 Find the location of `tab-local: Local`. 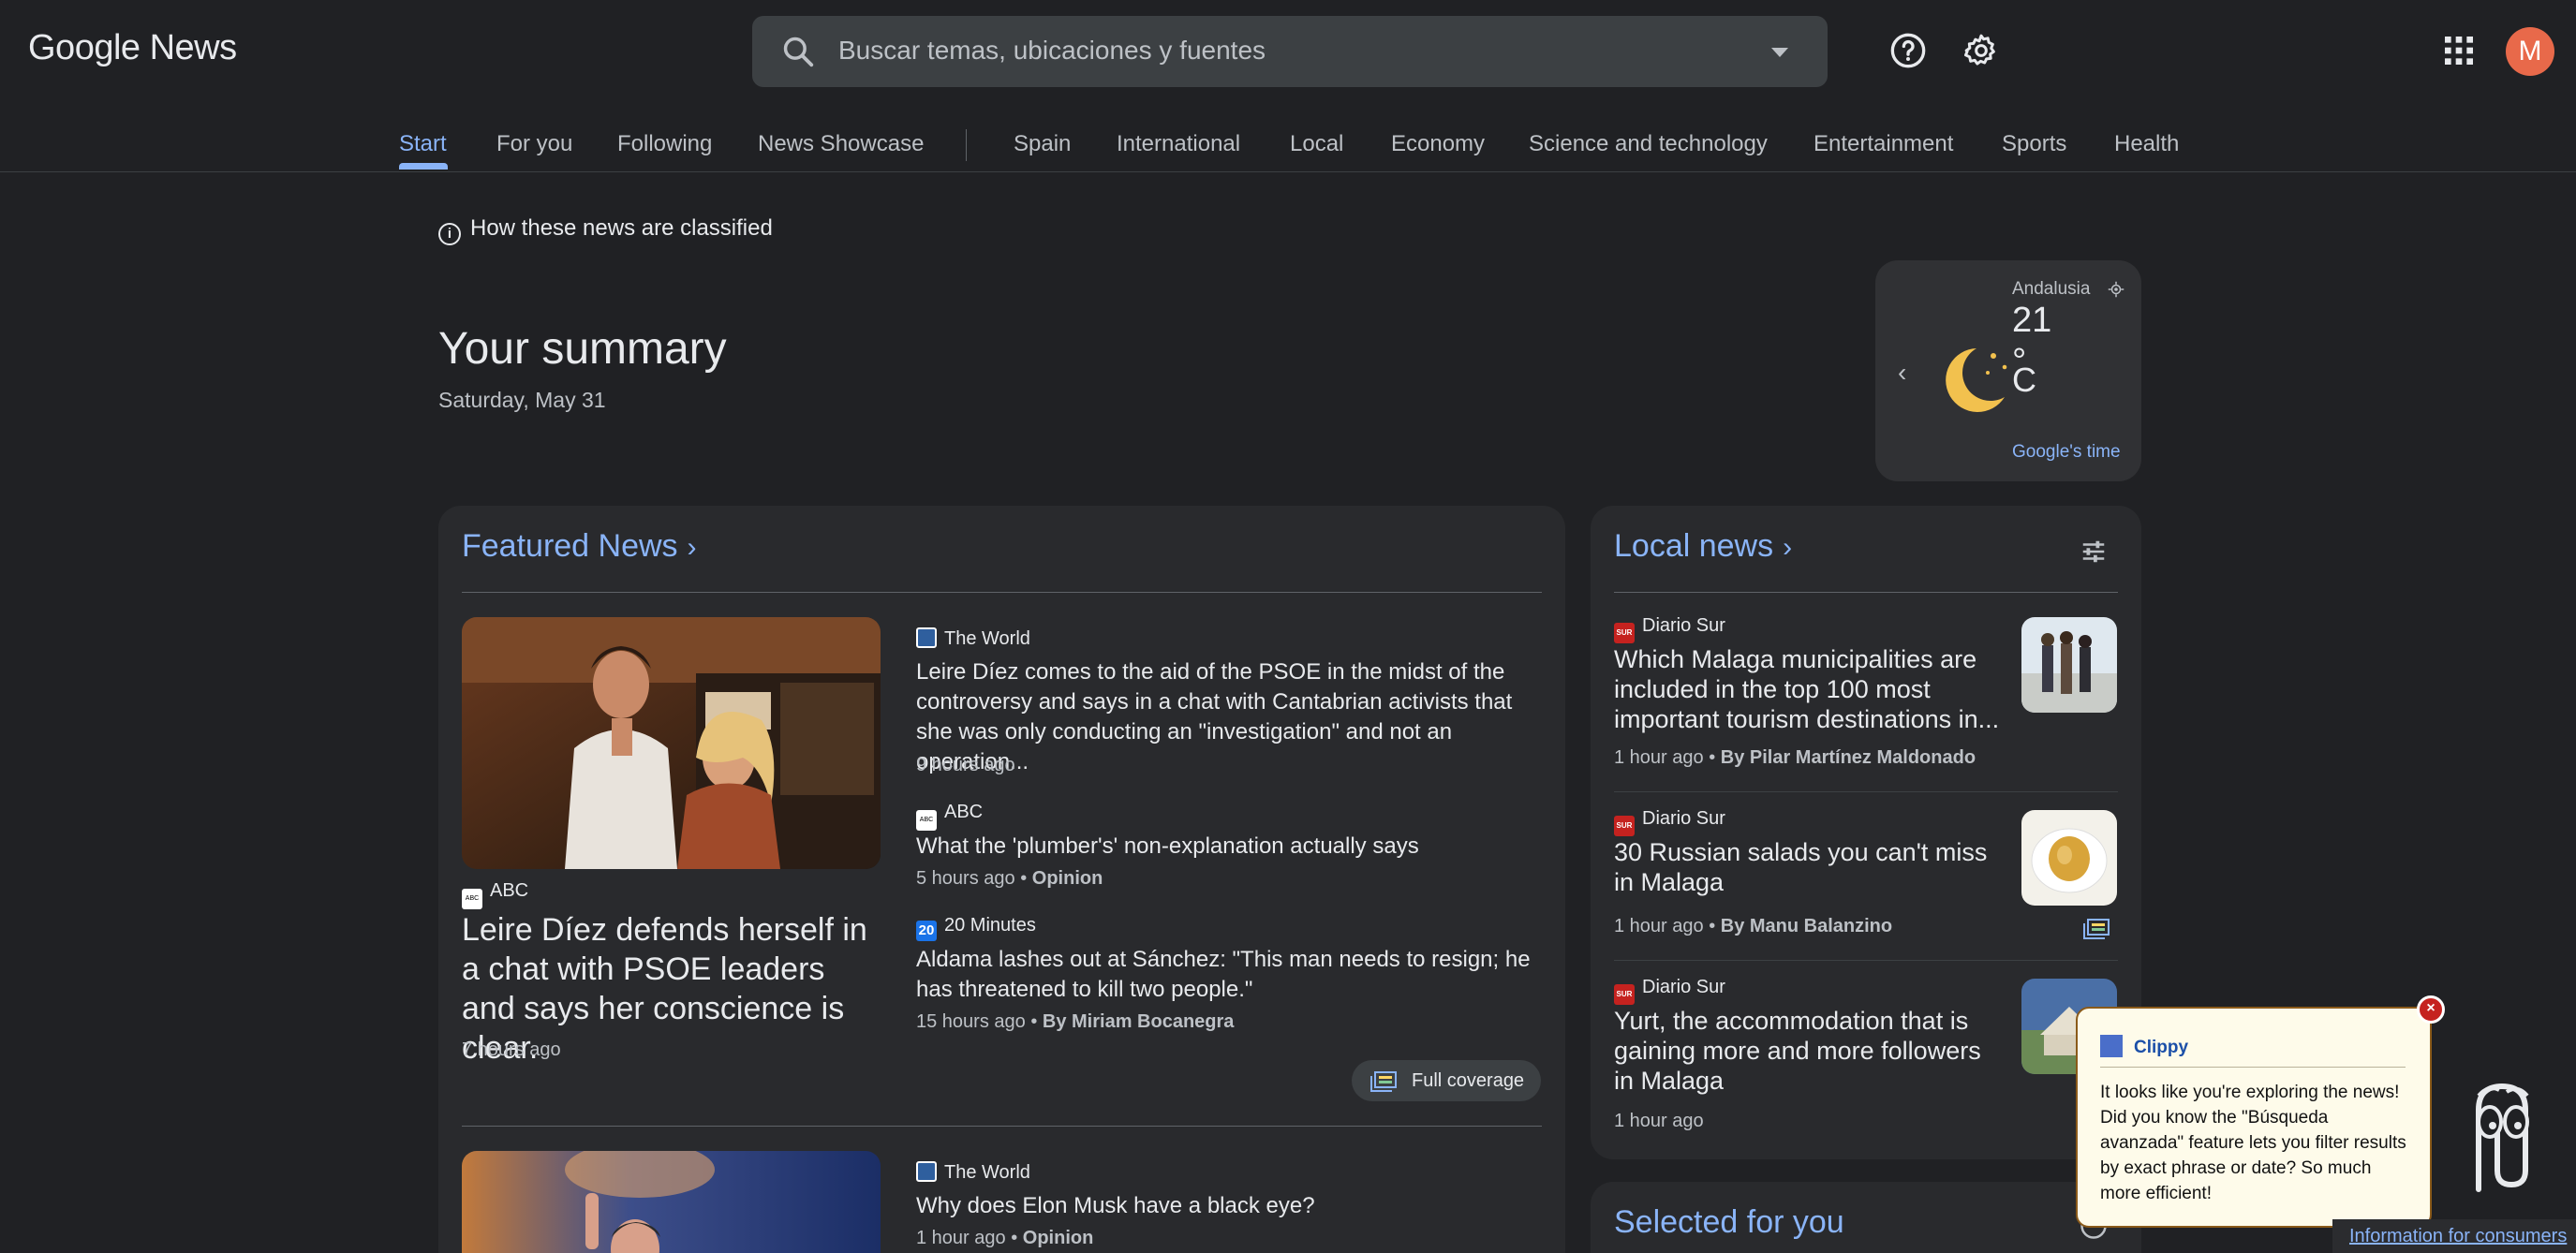

tab-local: Local is located at coordinates (1316, 144).